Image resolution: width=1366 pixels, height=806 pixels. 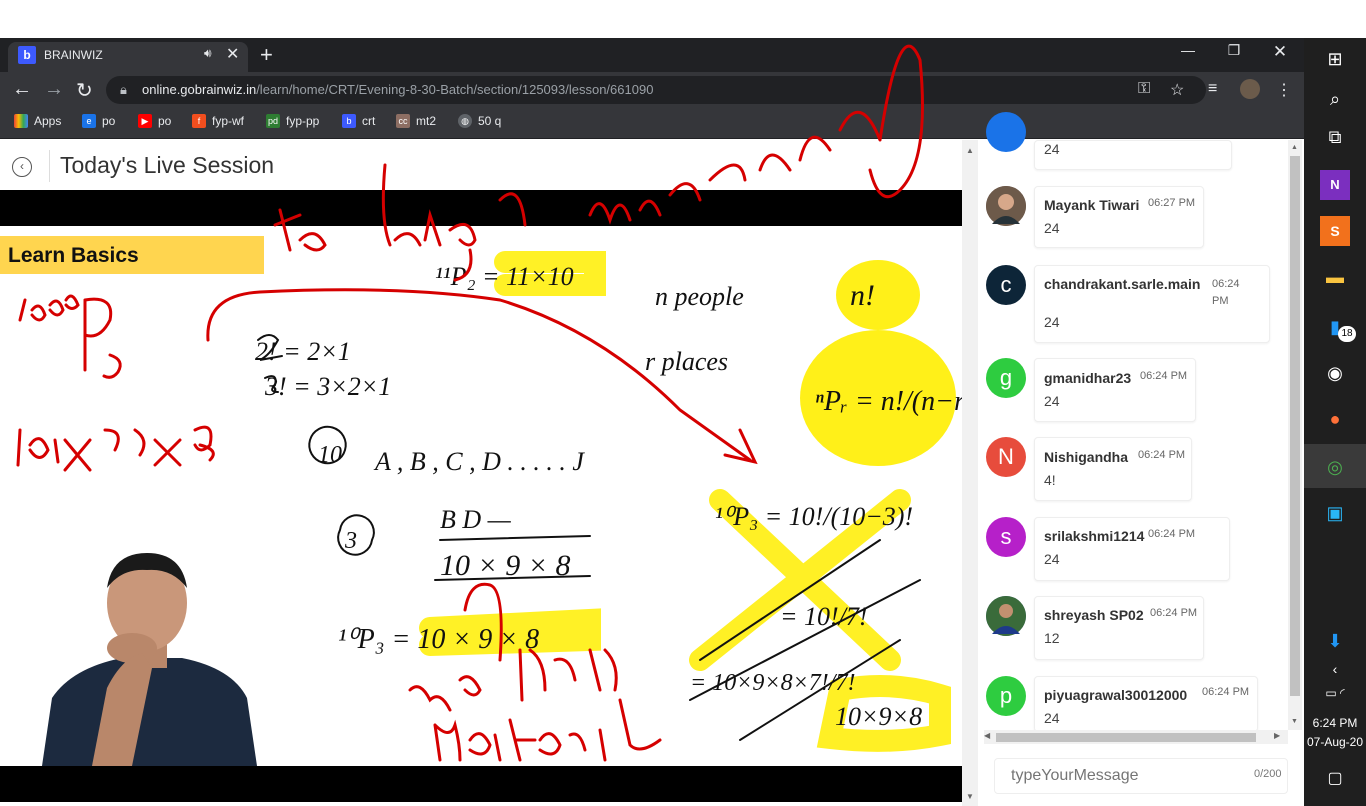 I want to click on new-tab-button: +, so click(x=266, y=55).